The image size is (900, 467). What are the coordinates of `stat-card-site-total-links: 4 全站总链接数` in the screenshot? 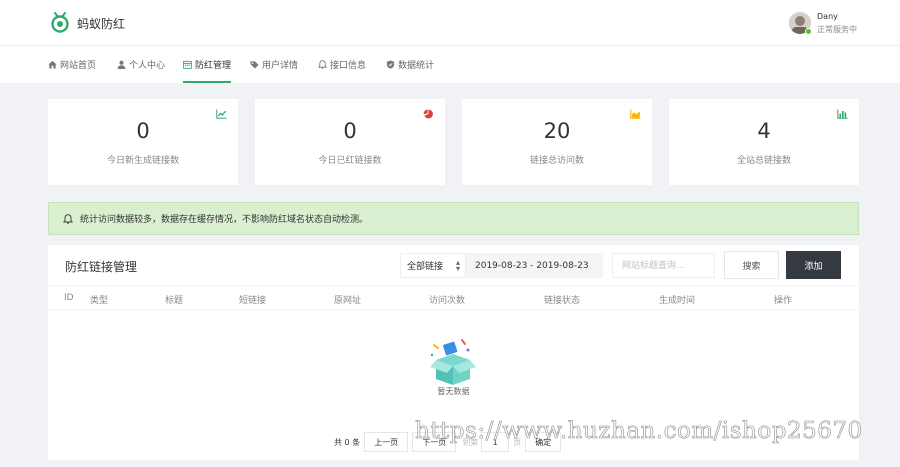 It's located at (764, 142).